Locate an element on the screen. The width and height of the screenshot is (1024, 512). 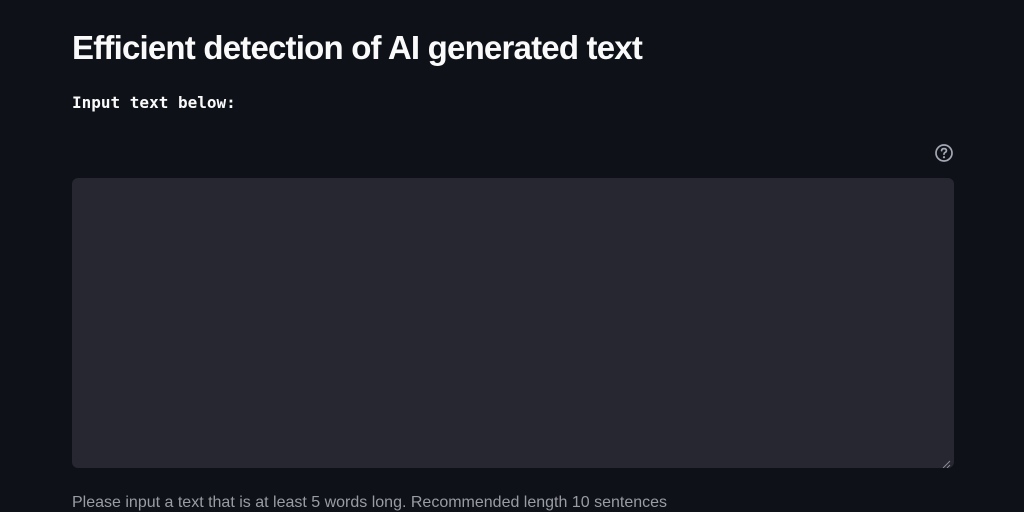
resize-handle-icon is located at coordinates (946, 462).